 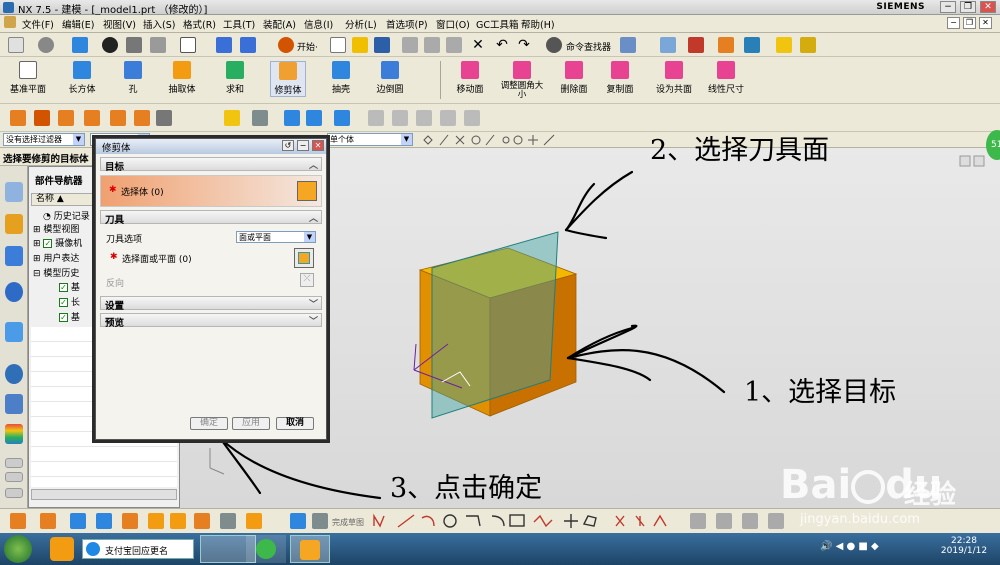 I want to click on taskbar-search-box: 支付宝回应更名, so click(x=138, y=549).